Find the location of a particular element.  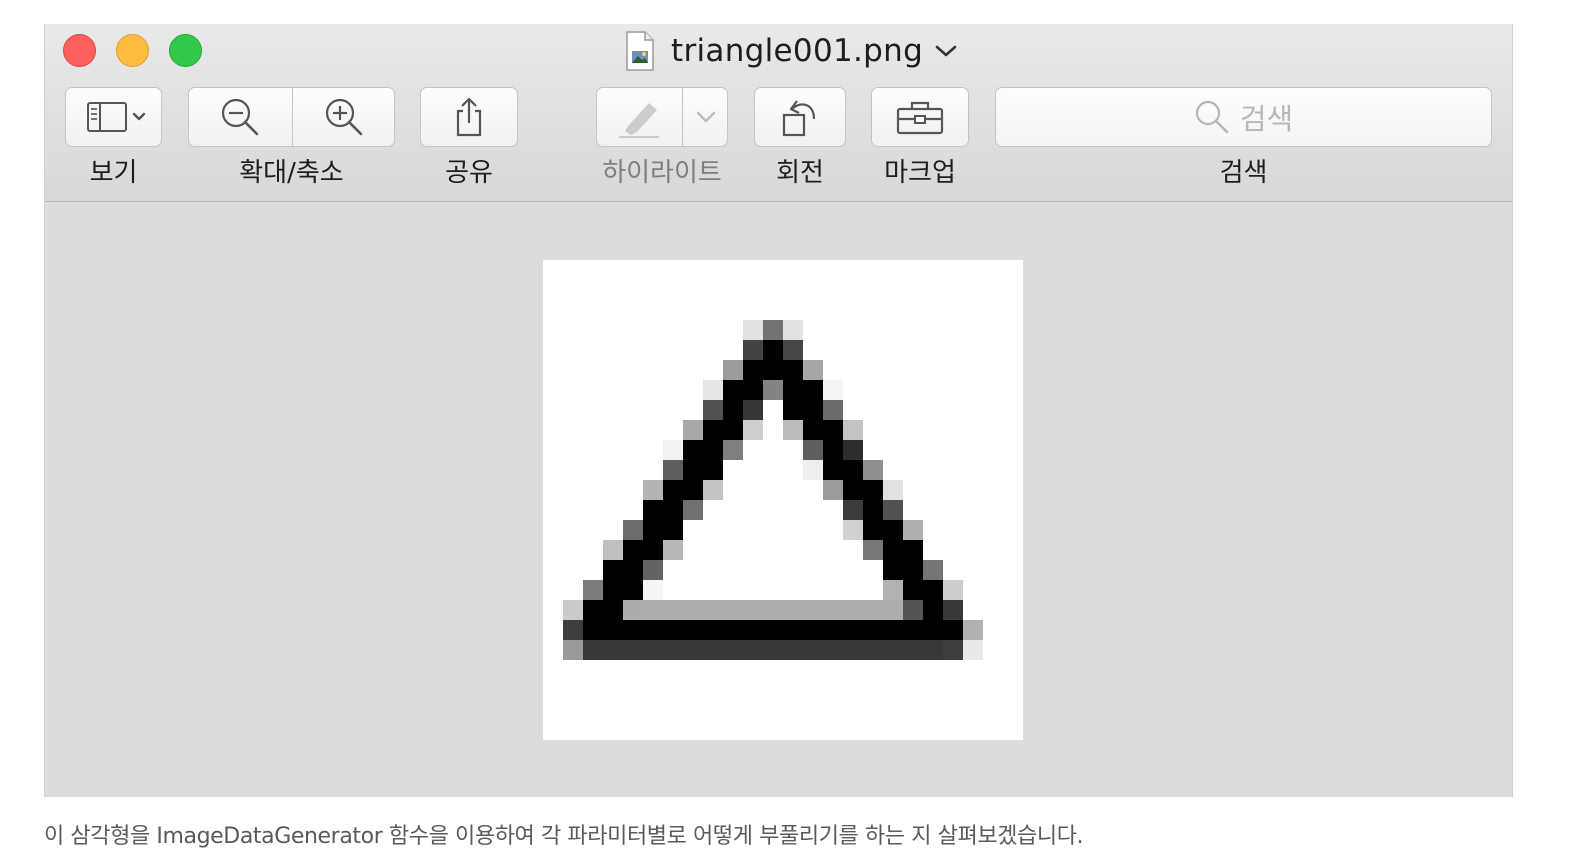

zoom-in-icon is located at coordinates (344, 117).